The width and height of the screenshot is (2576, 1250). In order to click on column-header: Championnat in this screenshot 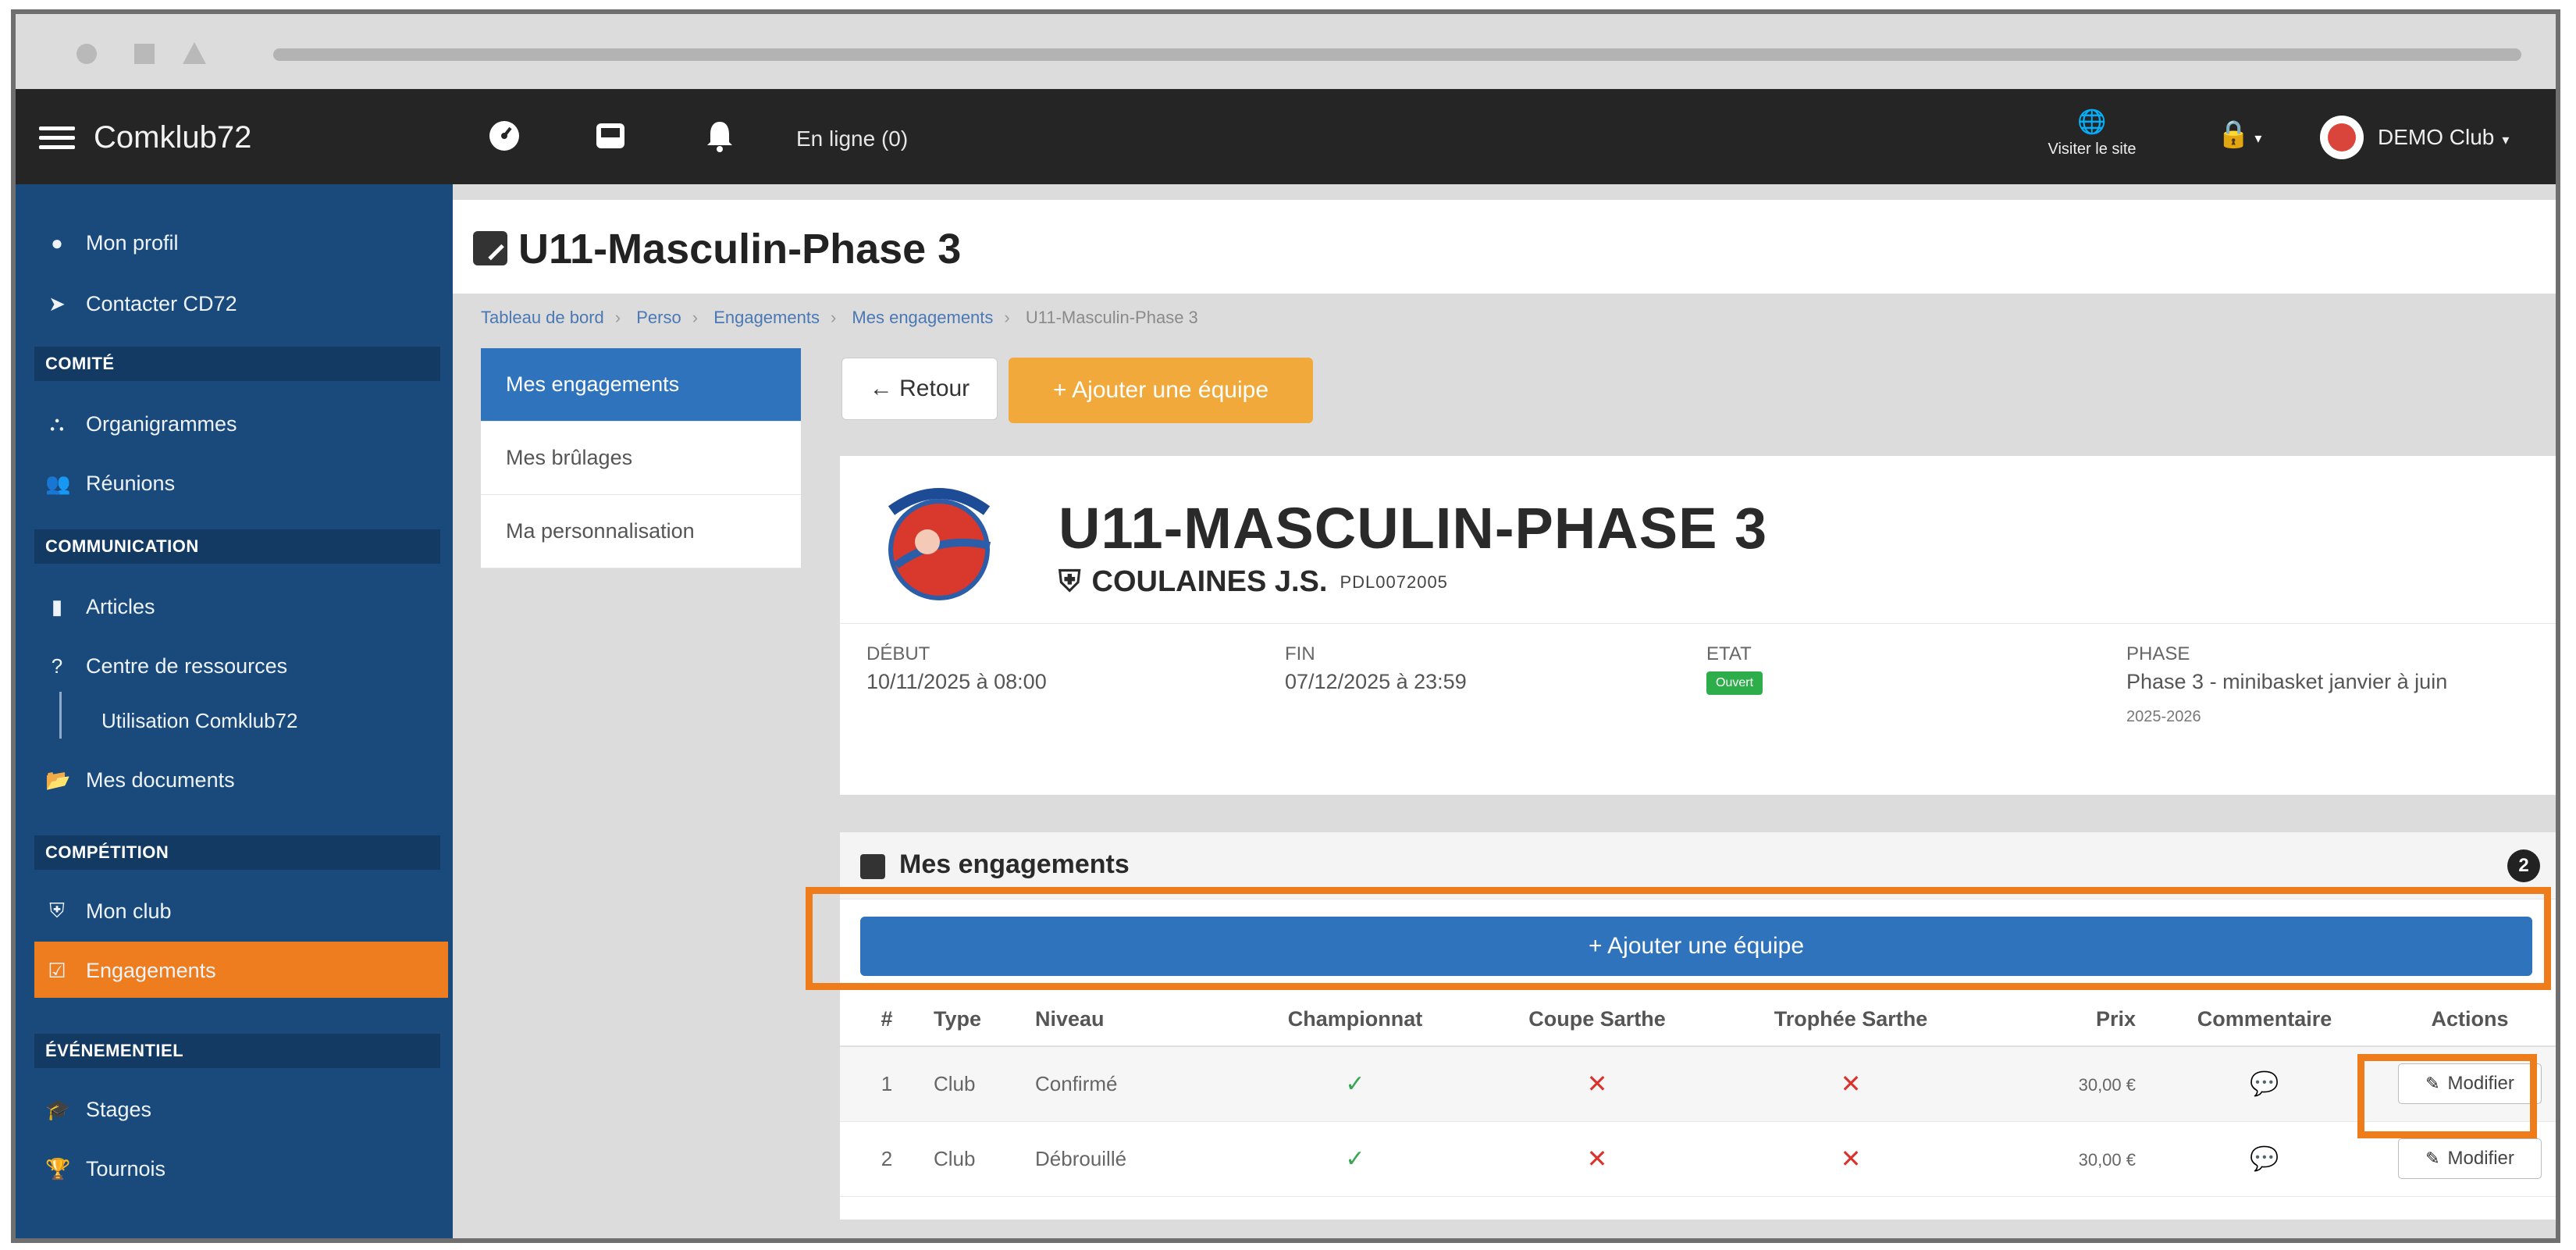, I will do `click(1355, 1020)`.